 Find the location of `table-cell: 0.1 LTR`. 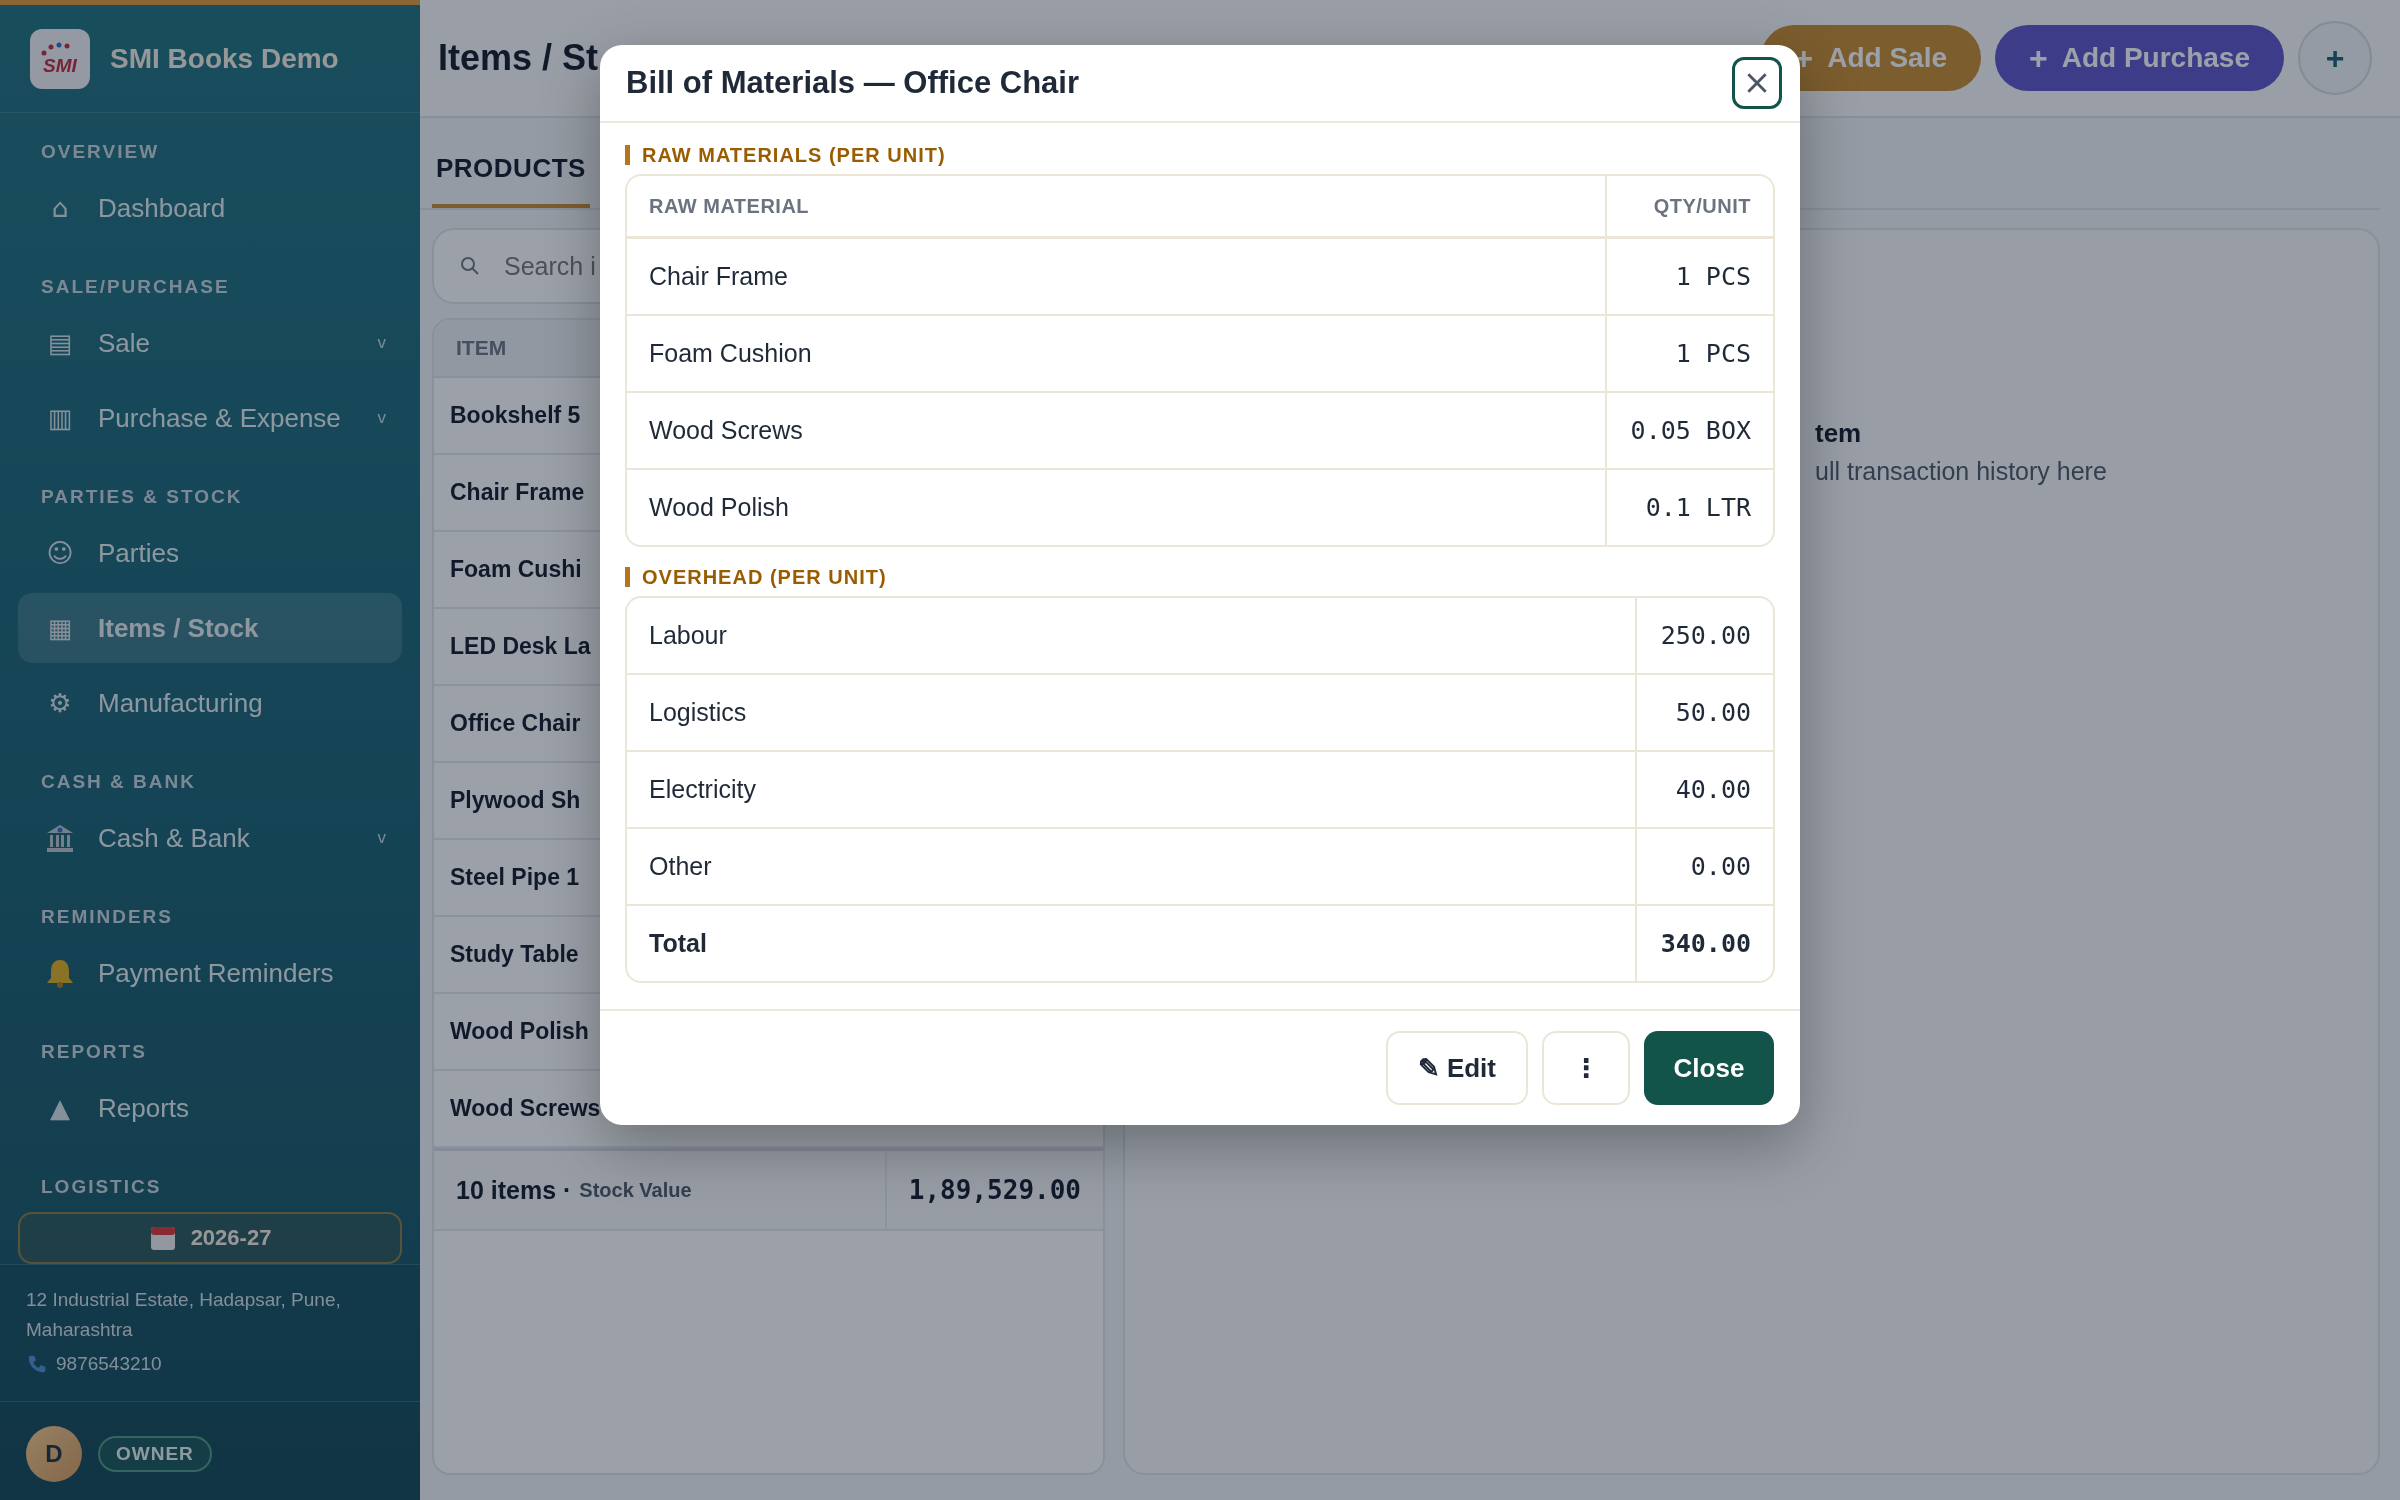

table-cell: 0.1 LTR is located at coordinates (1689, 507).